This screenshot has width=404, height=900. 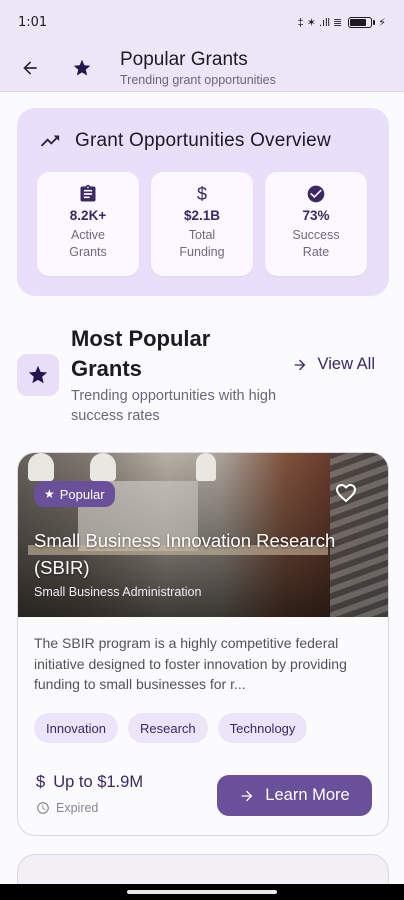 I want to click on overview-title: Grant Opportunities Overview, so click(x=203, y=140).